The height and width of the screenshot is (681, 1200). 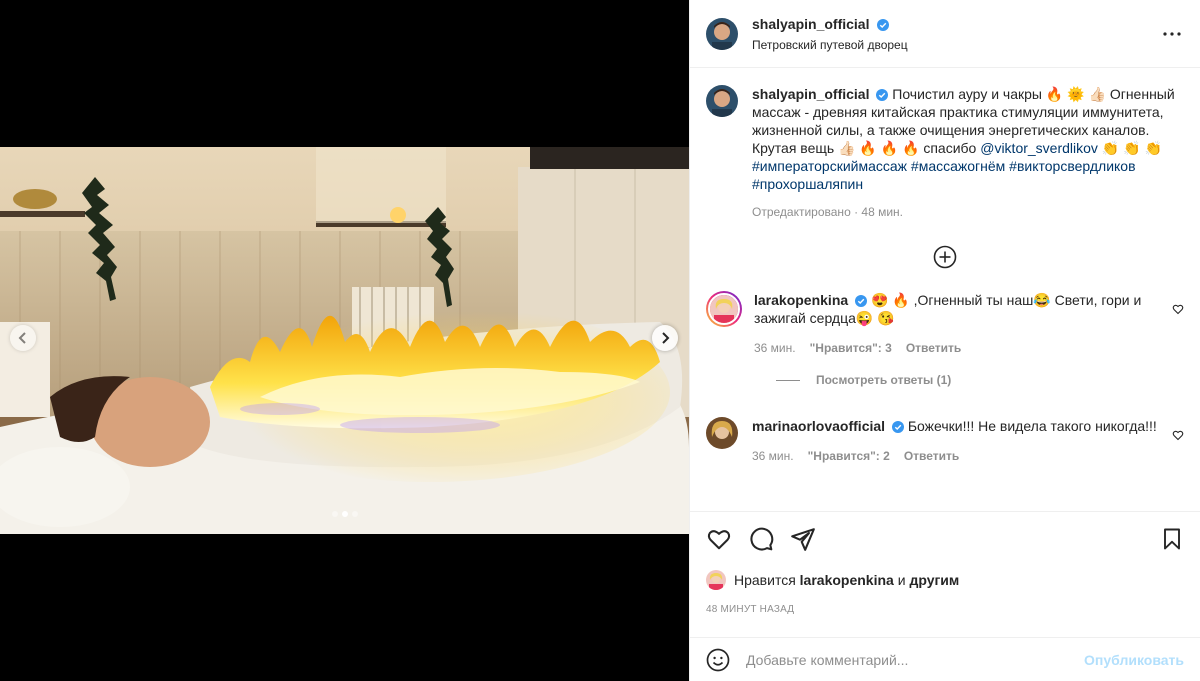 I want to click on post-location: Петровский путевой дворец, so click(x=956, y=45).